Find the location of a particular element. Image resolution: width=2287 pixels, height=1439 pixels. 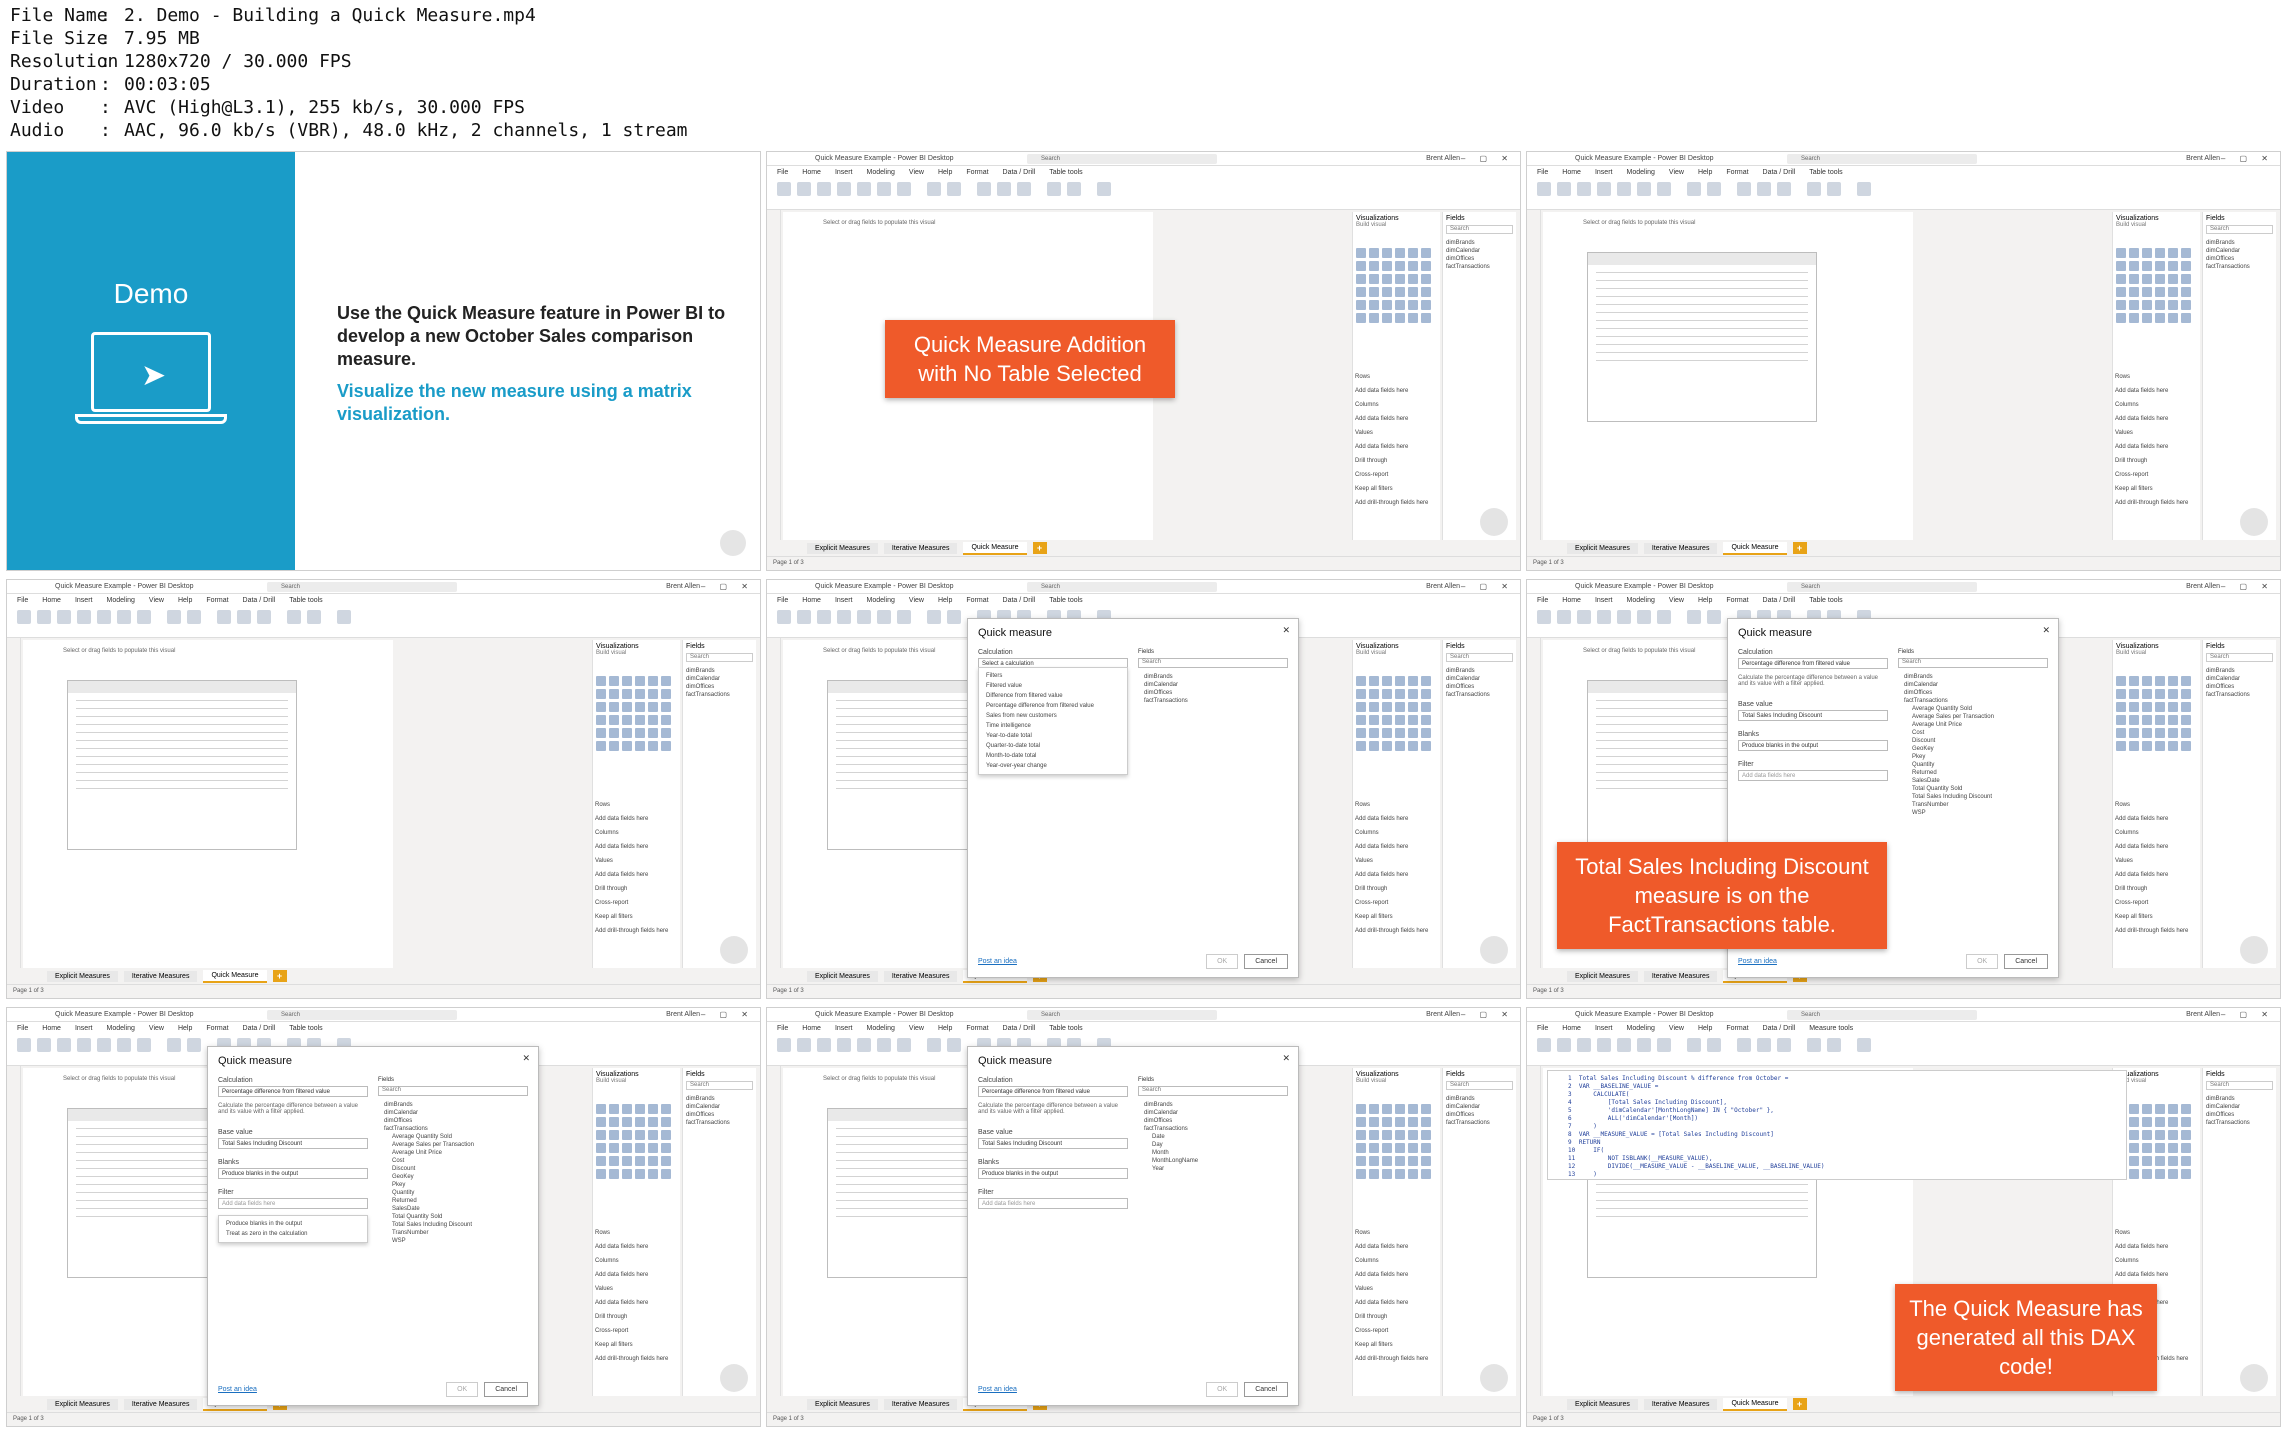

post-idea-link: Post an idea is located at coordinates (997, 1389).